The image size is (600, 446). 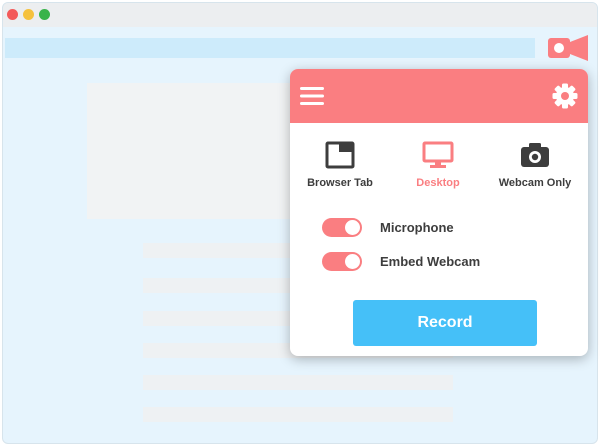 What do you see at coordinates (445, 323) in the screenshot?
I see `record-button: Record` at bounding box center [445, 323].